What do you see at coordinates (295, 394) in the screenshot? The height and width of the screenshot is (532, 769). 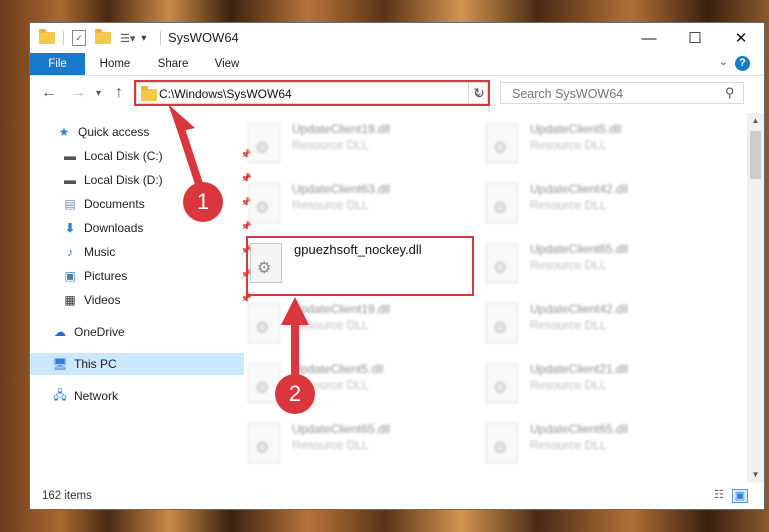 I see `step-2-badge: 2` at bounding box center [295, 394].